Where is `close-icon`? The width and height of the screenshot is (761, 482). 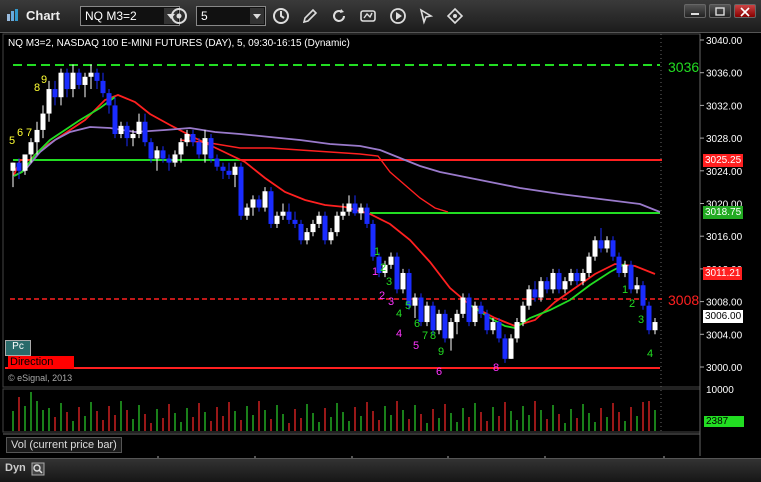
close-icon is located at coordinates (745, 12).